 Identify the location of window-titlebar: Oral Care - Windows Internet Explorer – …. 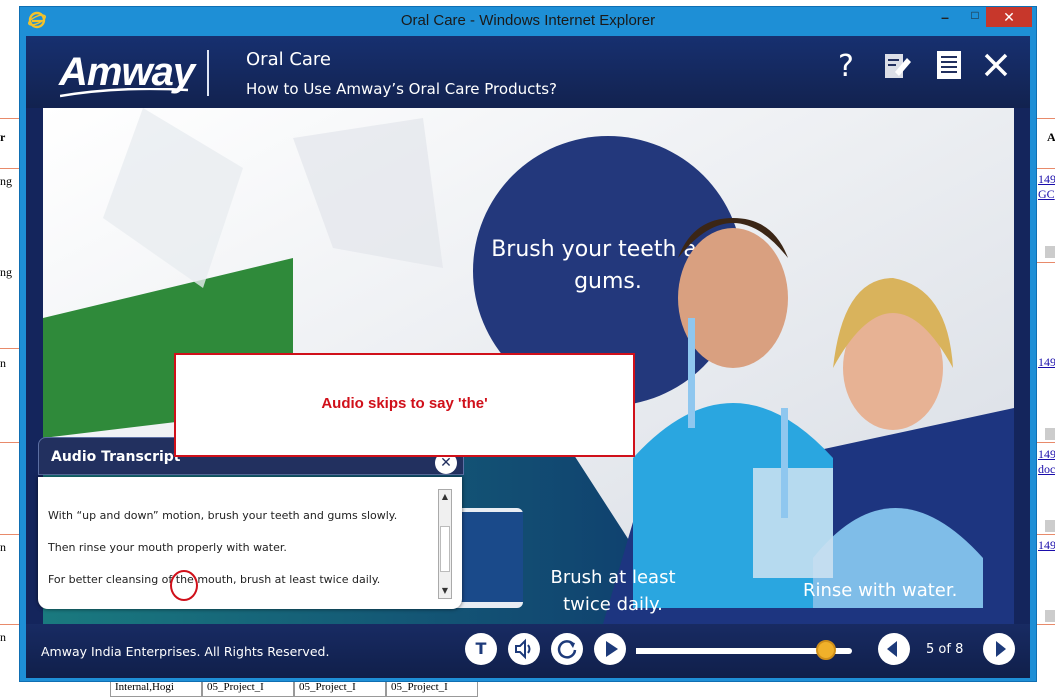
(528, 21).